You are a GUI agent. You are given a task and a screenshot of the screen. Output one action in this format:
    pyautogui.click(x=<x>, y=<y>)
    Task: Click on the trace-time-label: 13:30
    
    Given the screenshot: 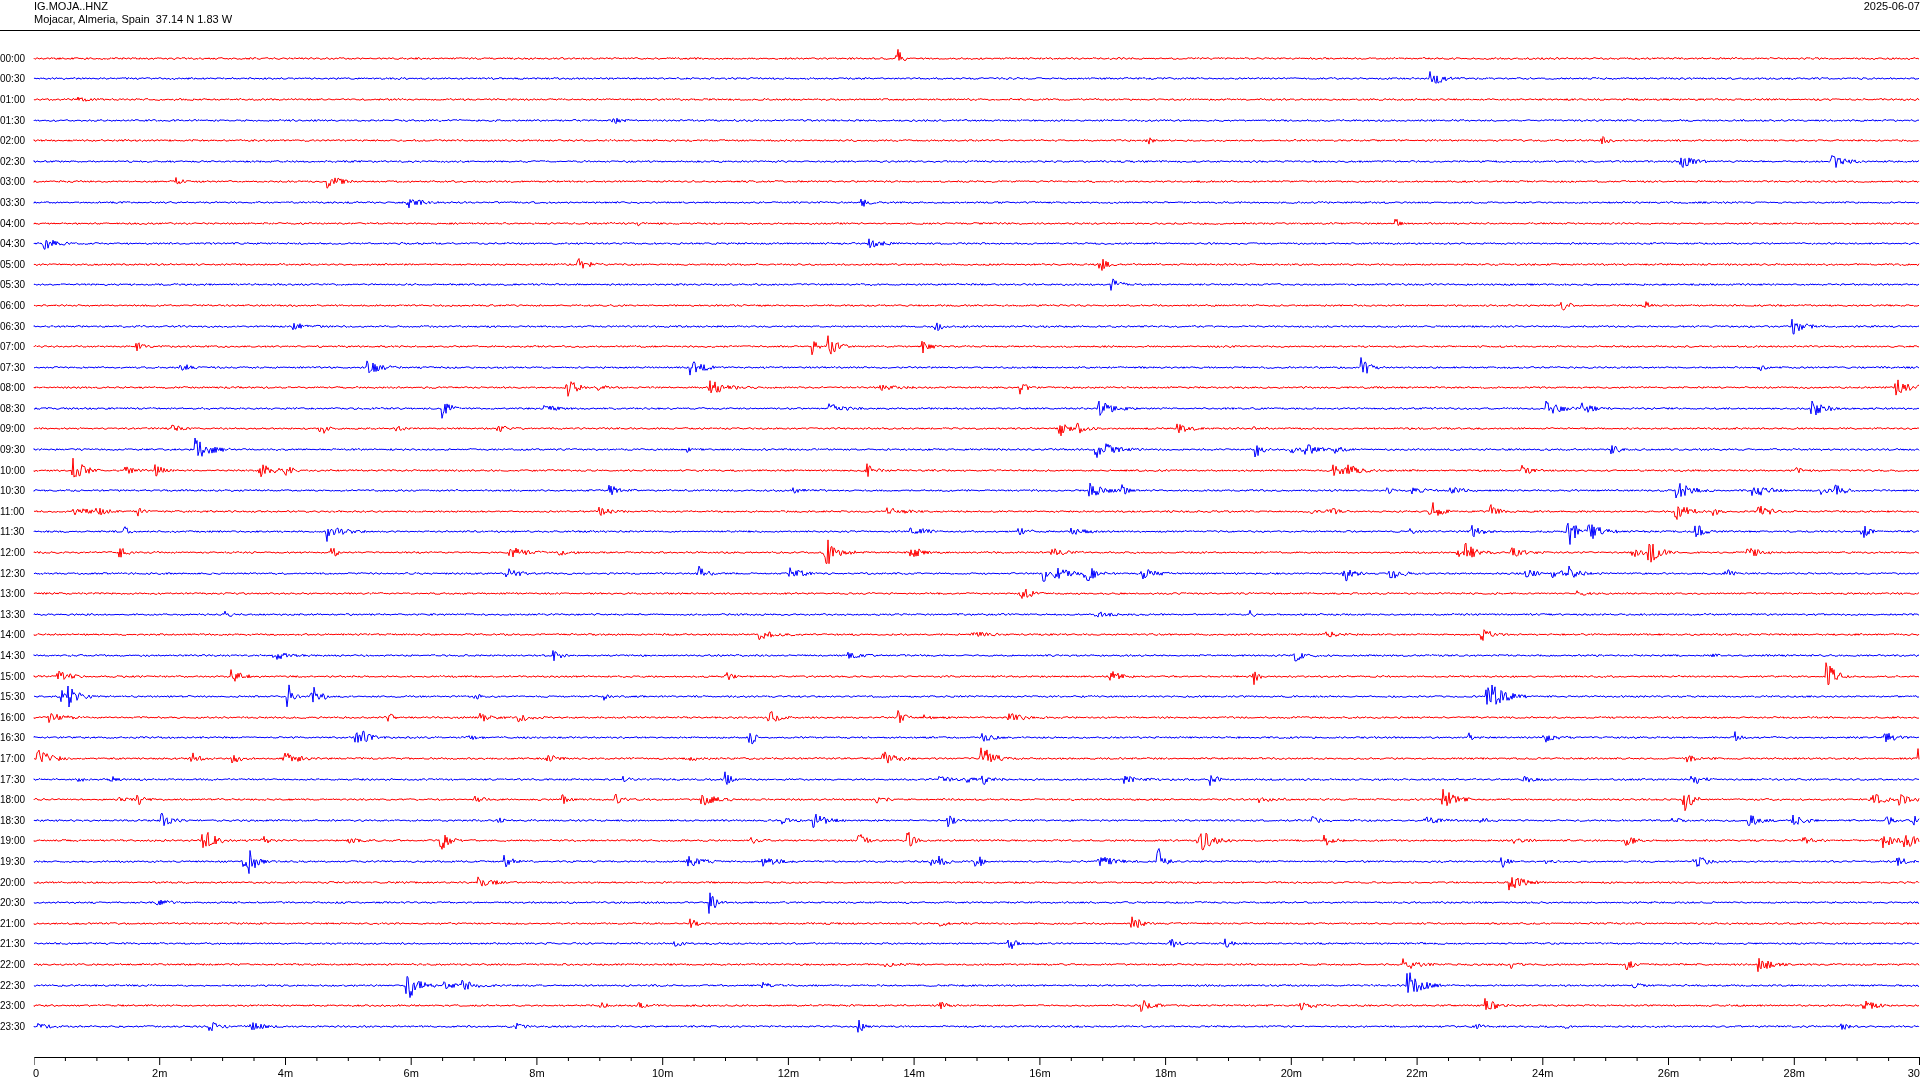 What is the action you would take?
    pyautogui.click(x=13, y=614)
    